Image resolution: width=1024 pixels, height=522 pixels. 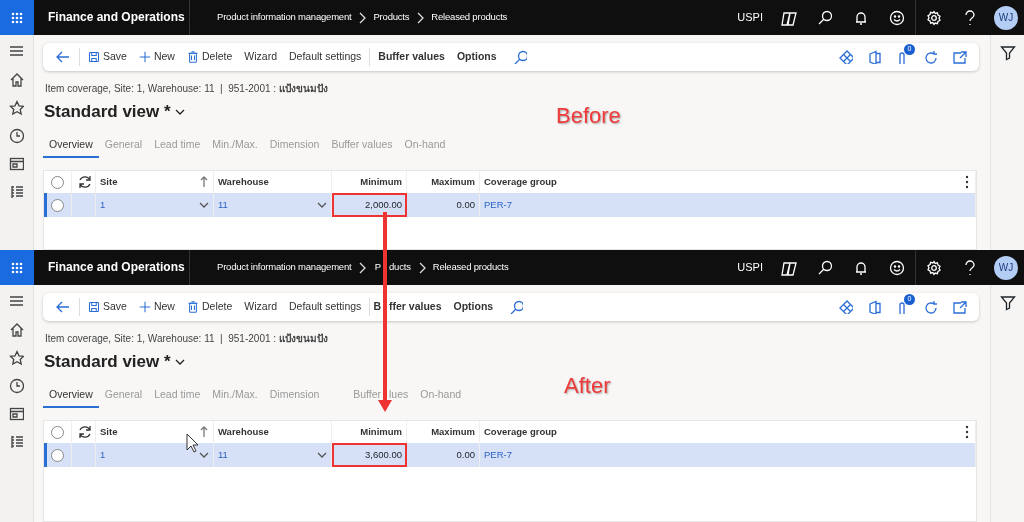 I want to click on grid-row: 1 11 2,000.00 0.00 PER-7, so click(x=510, y=205).